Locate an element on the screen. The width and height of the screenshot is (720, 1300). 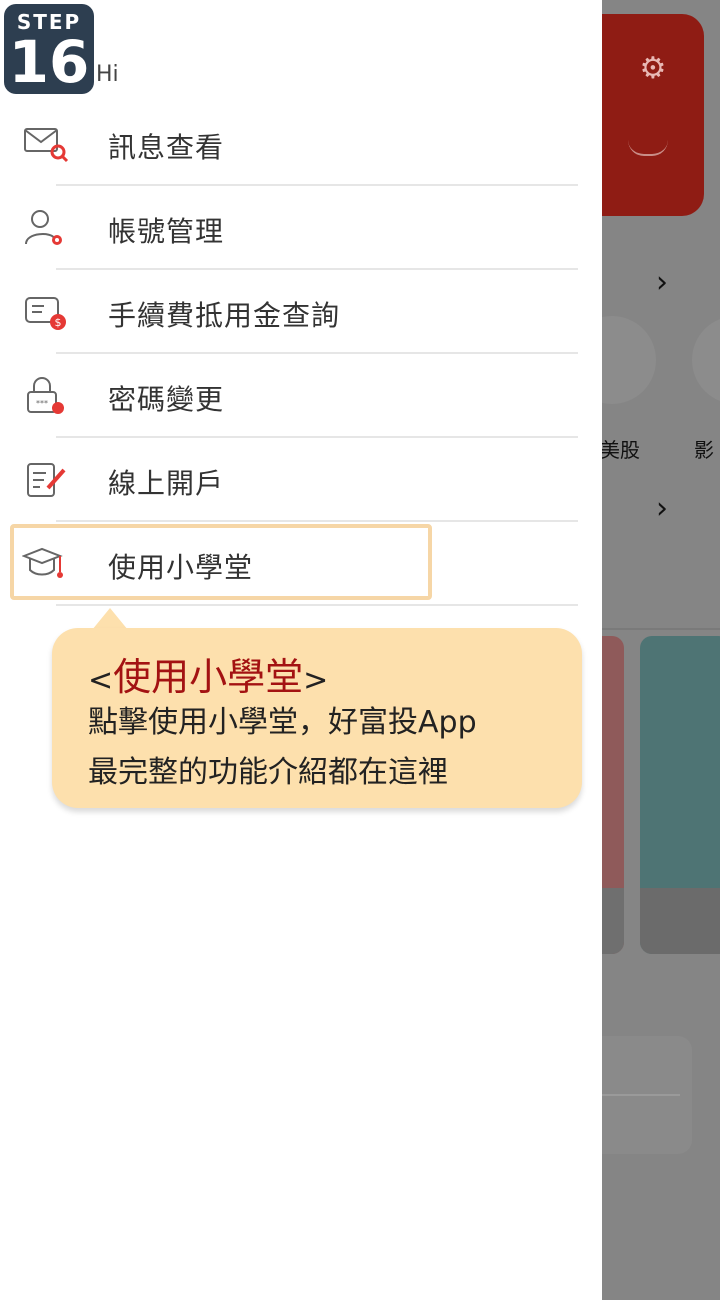
tooltip-callout: <使用小學堂> 點擊使用小學堂，好富投App 最完整的功能介紹都在這裡 is located at coordinates (317, 718).